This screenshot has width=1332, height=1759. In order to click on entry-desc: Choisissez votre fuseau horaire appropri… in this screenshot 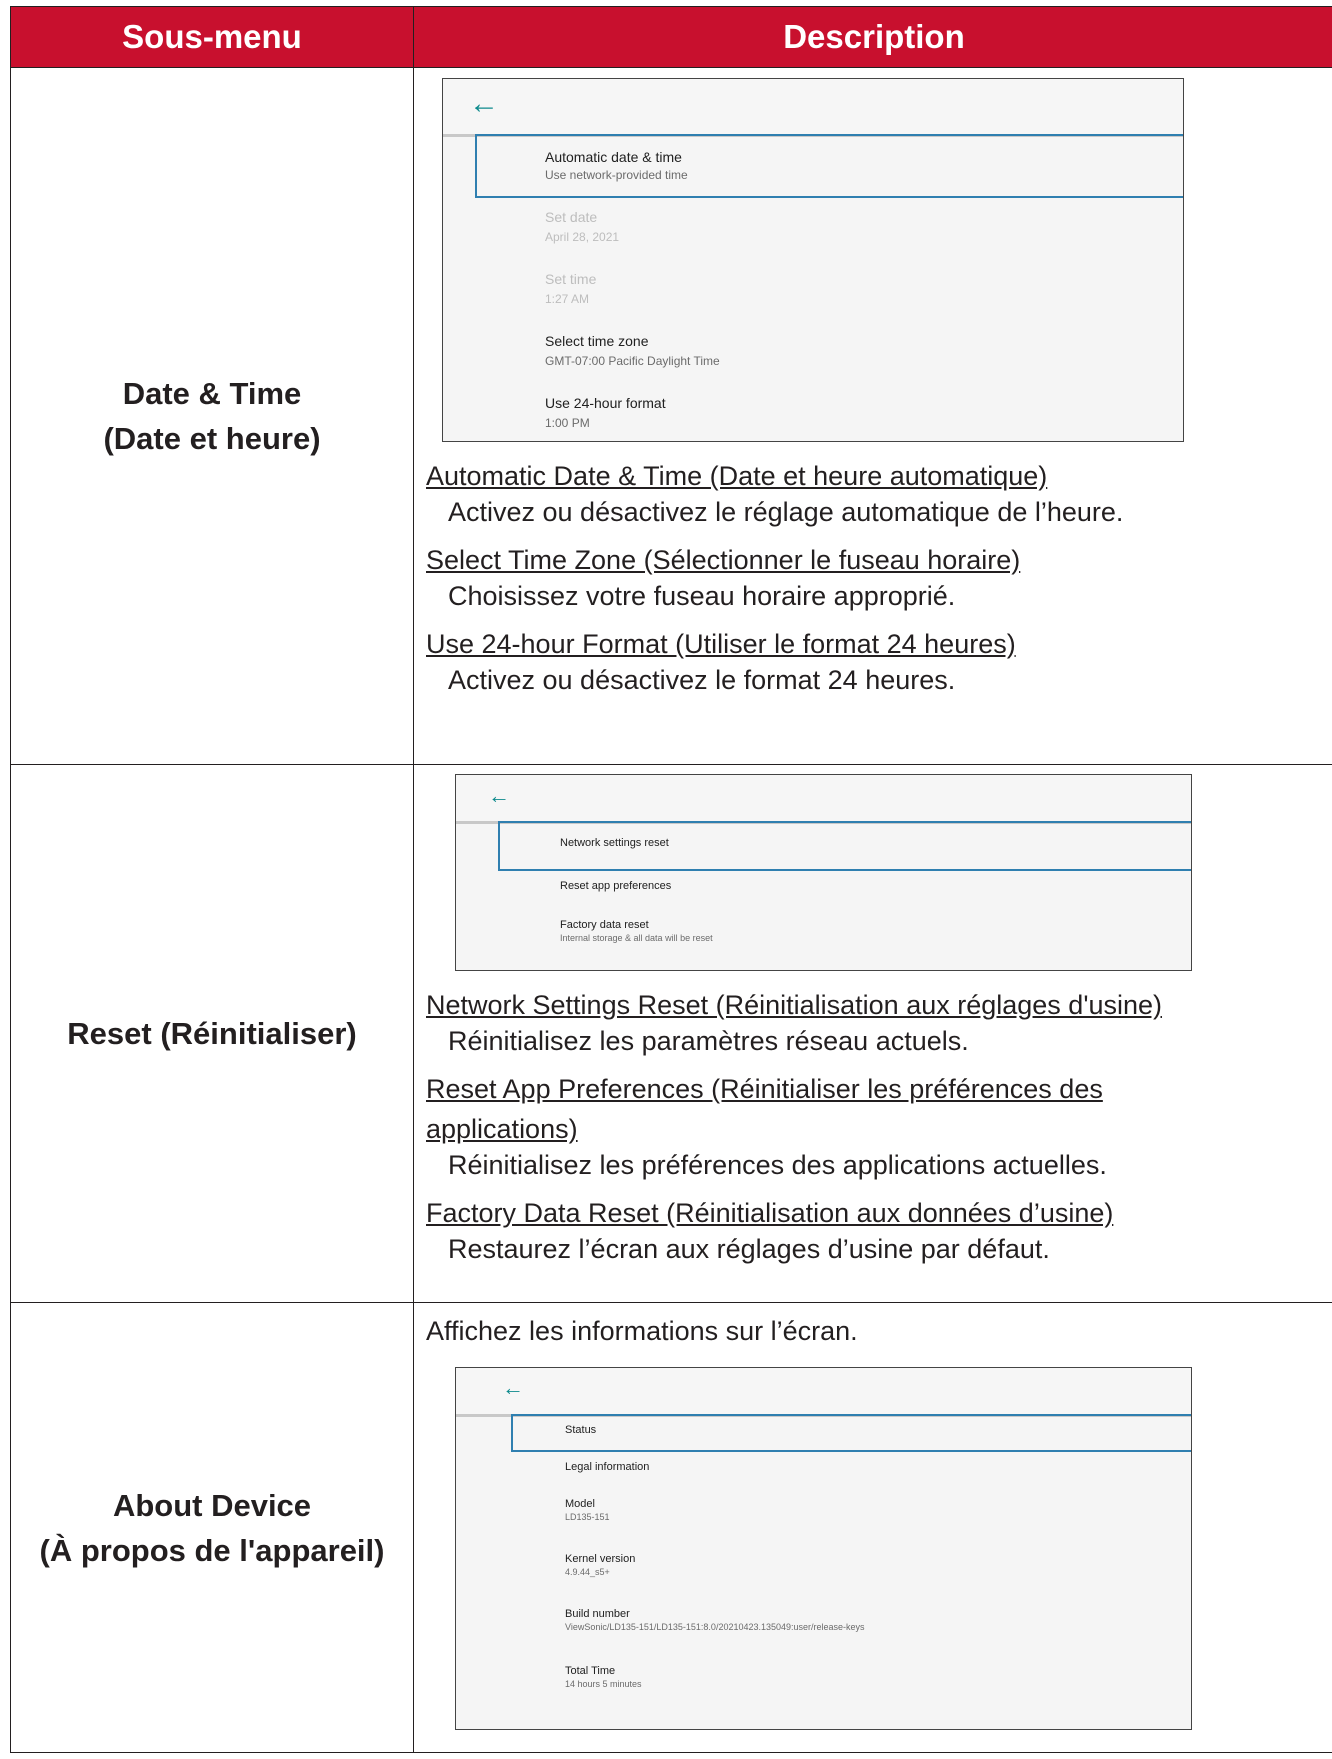, I will do `click(702, 596)`.